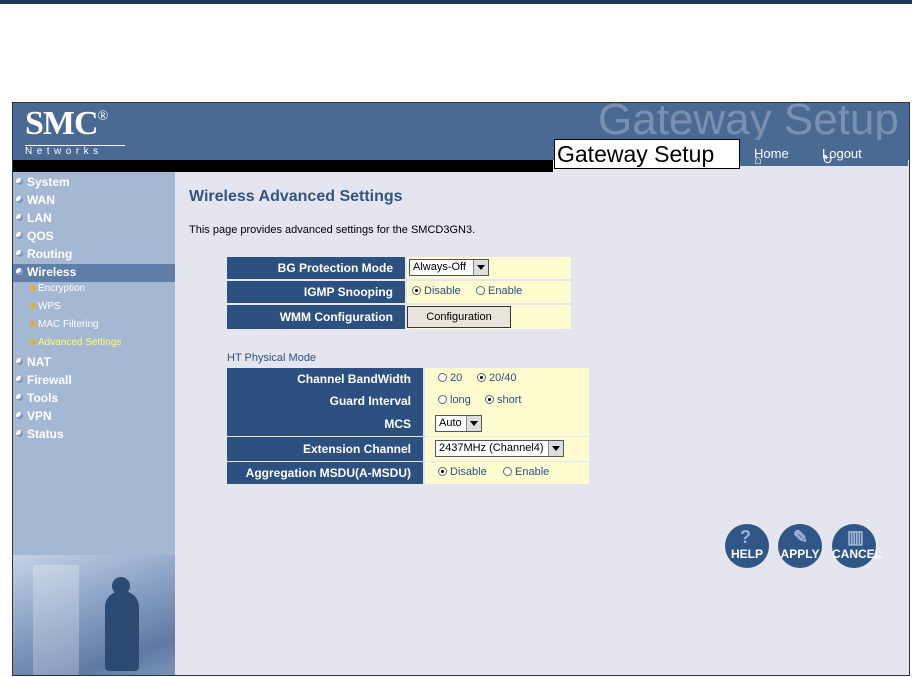 The image size is (912, 677). What do you see at coordinates (856, 537) in the screenshot?
I see `trash-icon: ▥` at bounding box center [856, 537].